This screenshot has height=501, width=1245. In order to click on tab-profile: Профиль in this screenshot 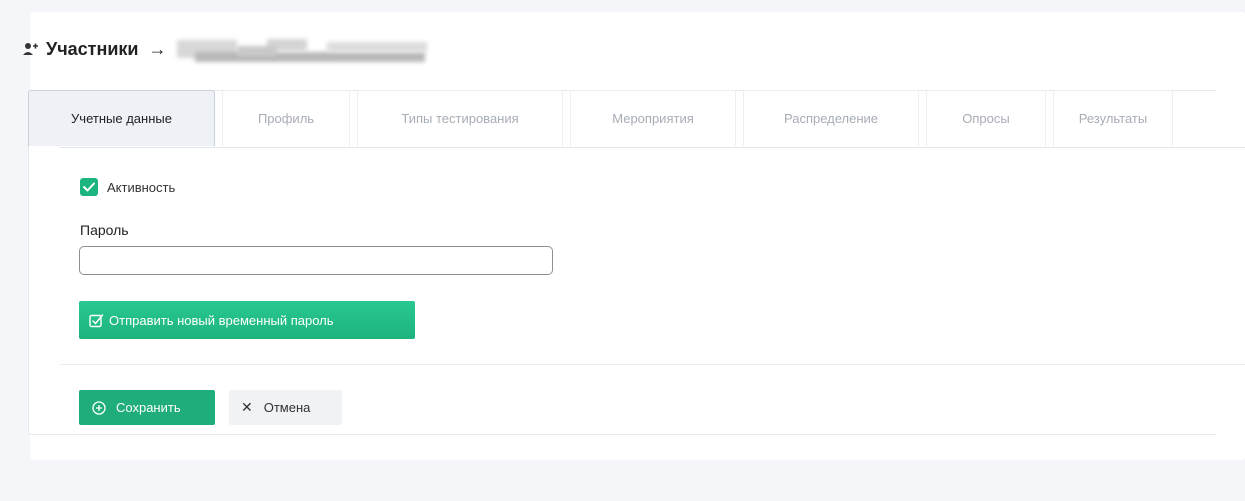, I will do `click(286, 118)`.